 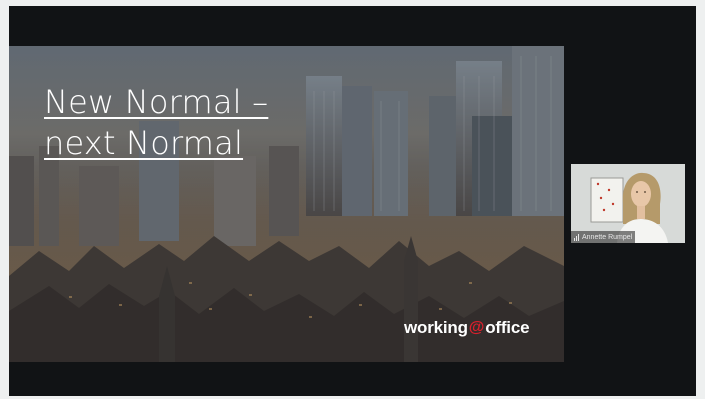 What do you see at coordinates (607, 237) in the screenshot?
I see `participant-name: Annette Rumpel` at bounding box center [607, 237].